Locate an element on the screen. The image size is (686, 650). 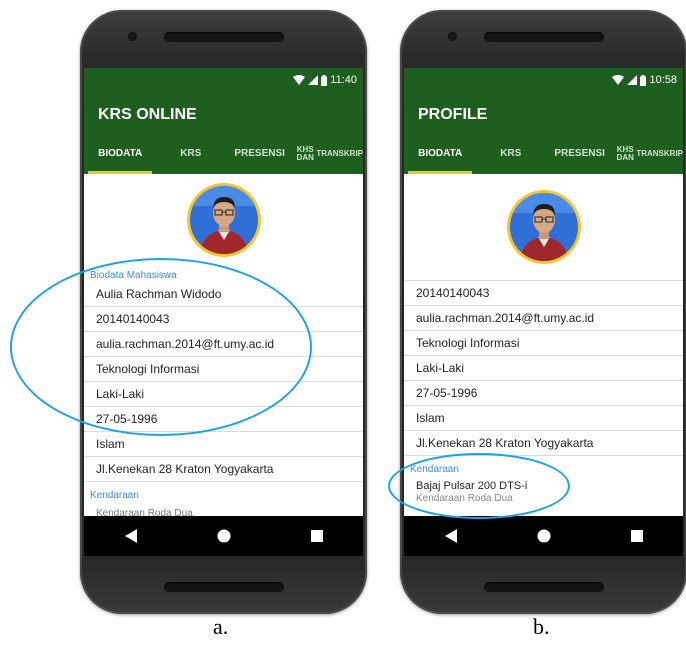
status-time: 11:40 is located at coordinates (343, 80).